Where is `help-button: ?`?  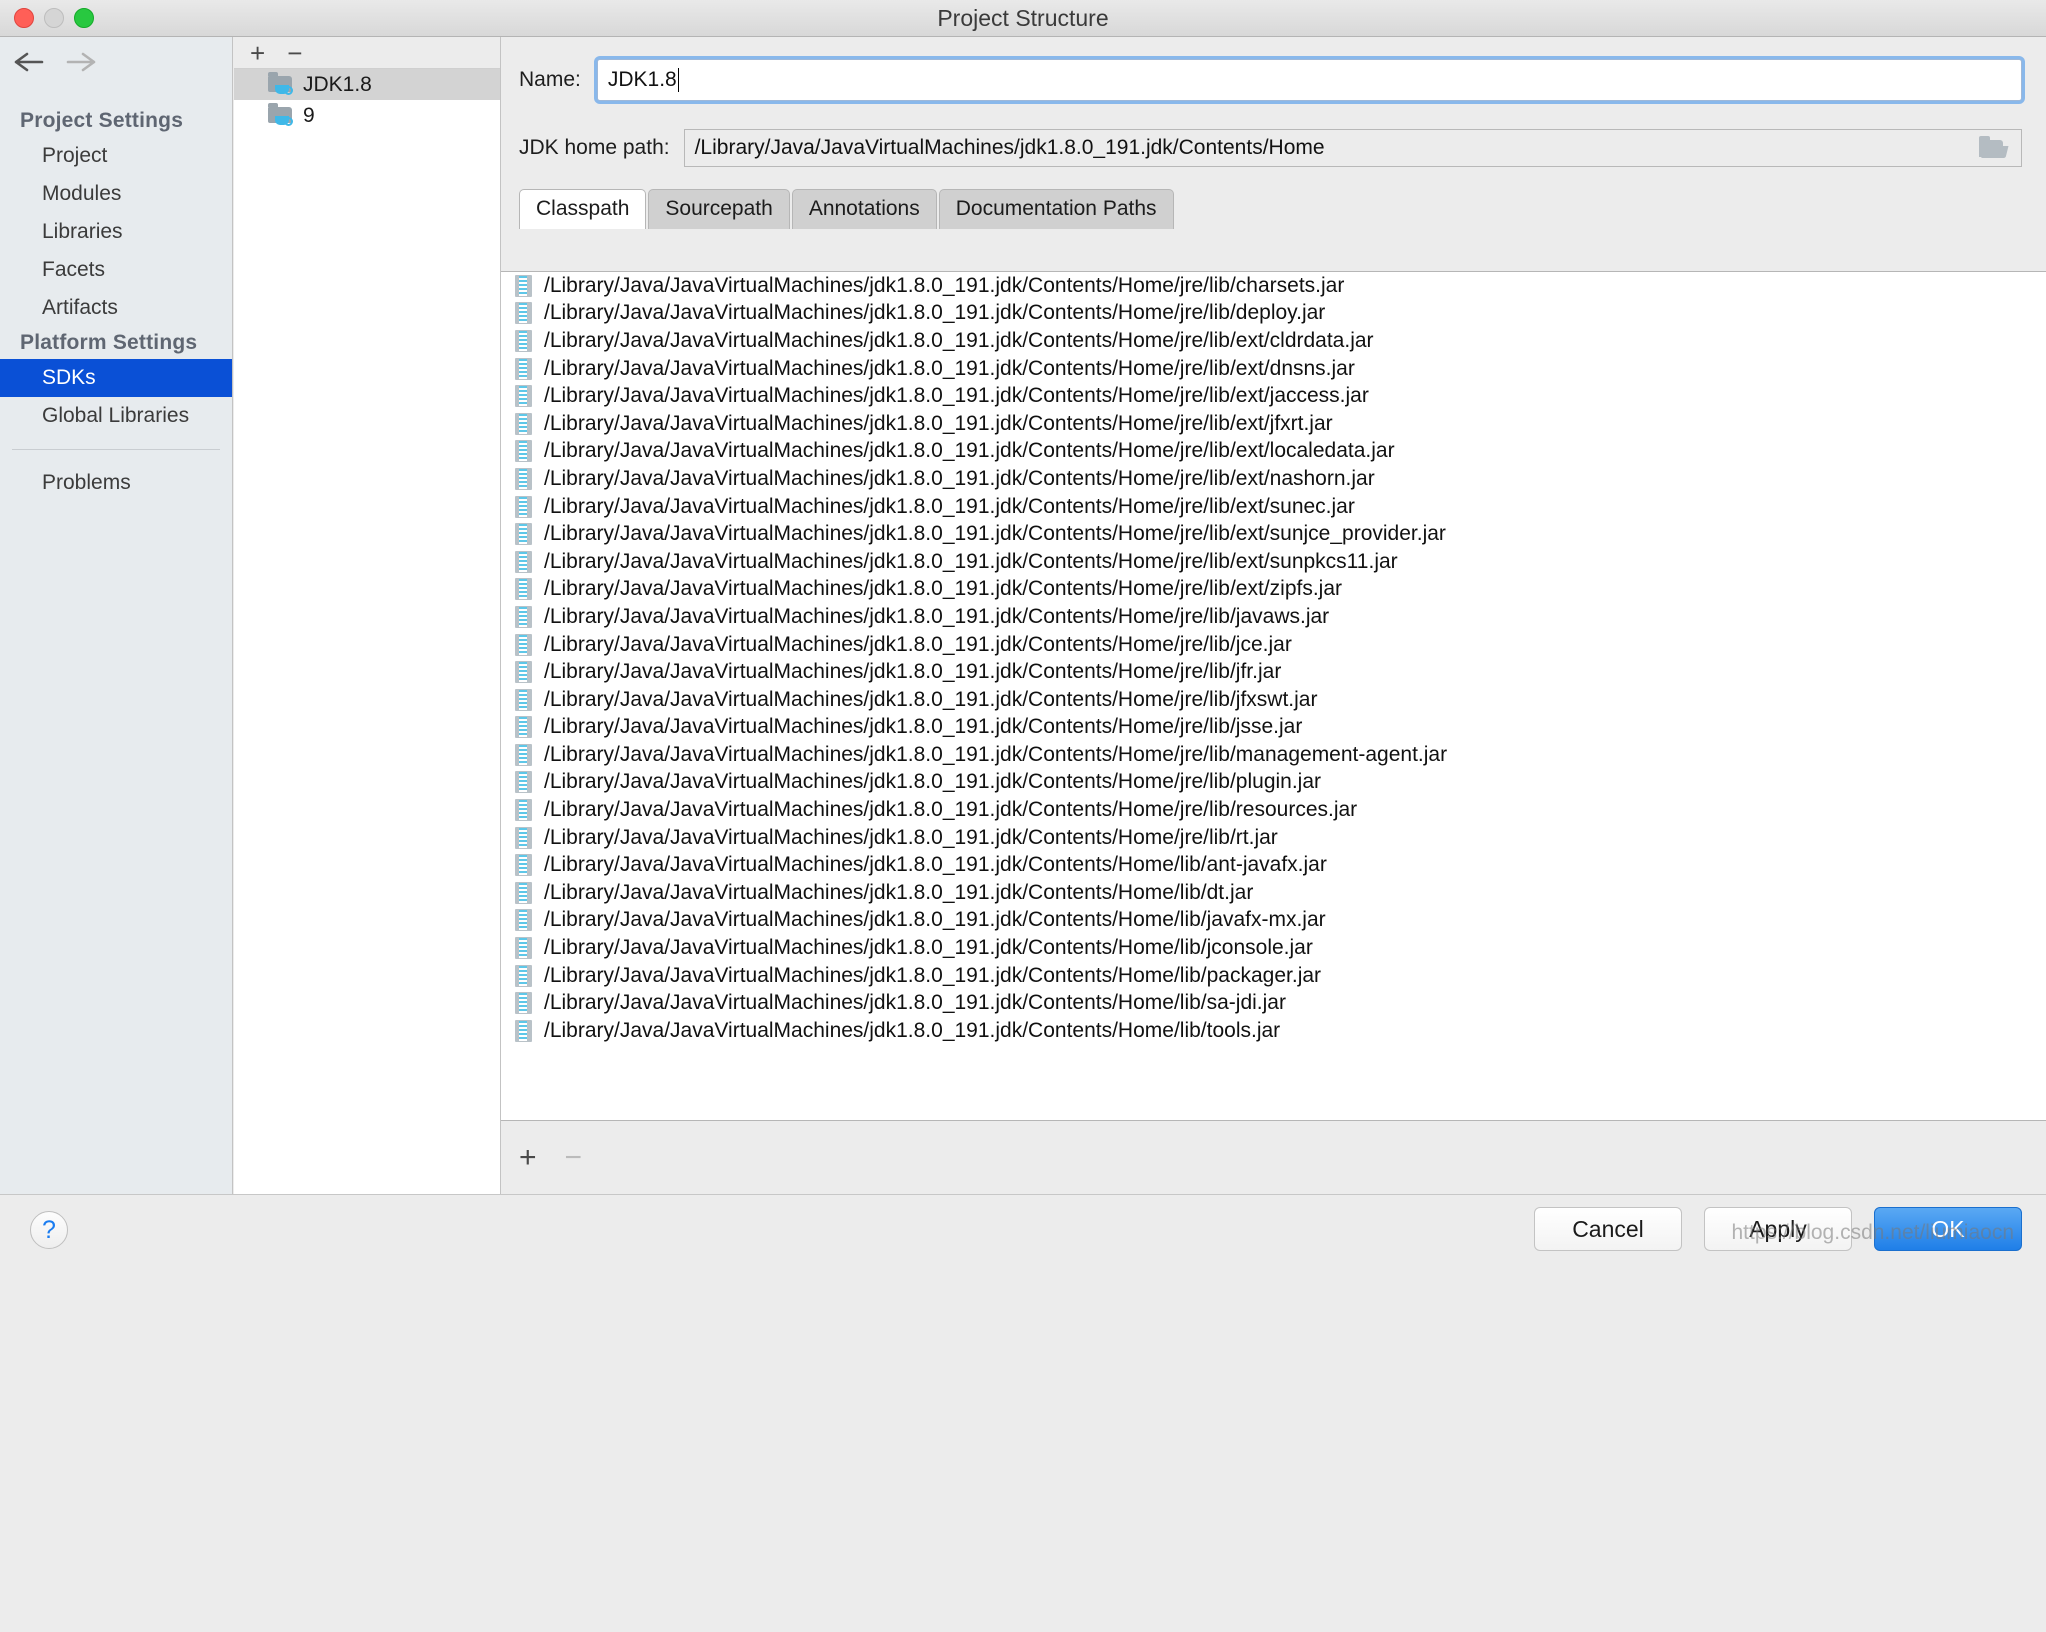
help-button: ? is located at coordinates (49, 1230).